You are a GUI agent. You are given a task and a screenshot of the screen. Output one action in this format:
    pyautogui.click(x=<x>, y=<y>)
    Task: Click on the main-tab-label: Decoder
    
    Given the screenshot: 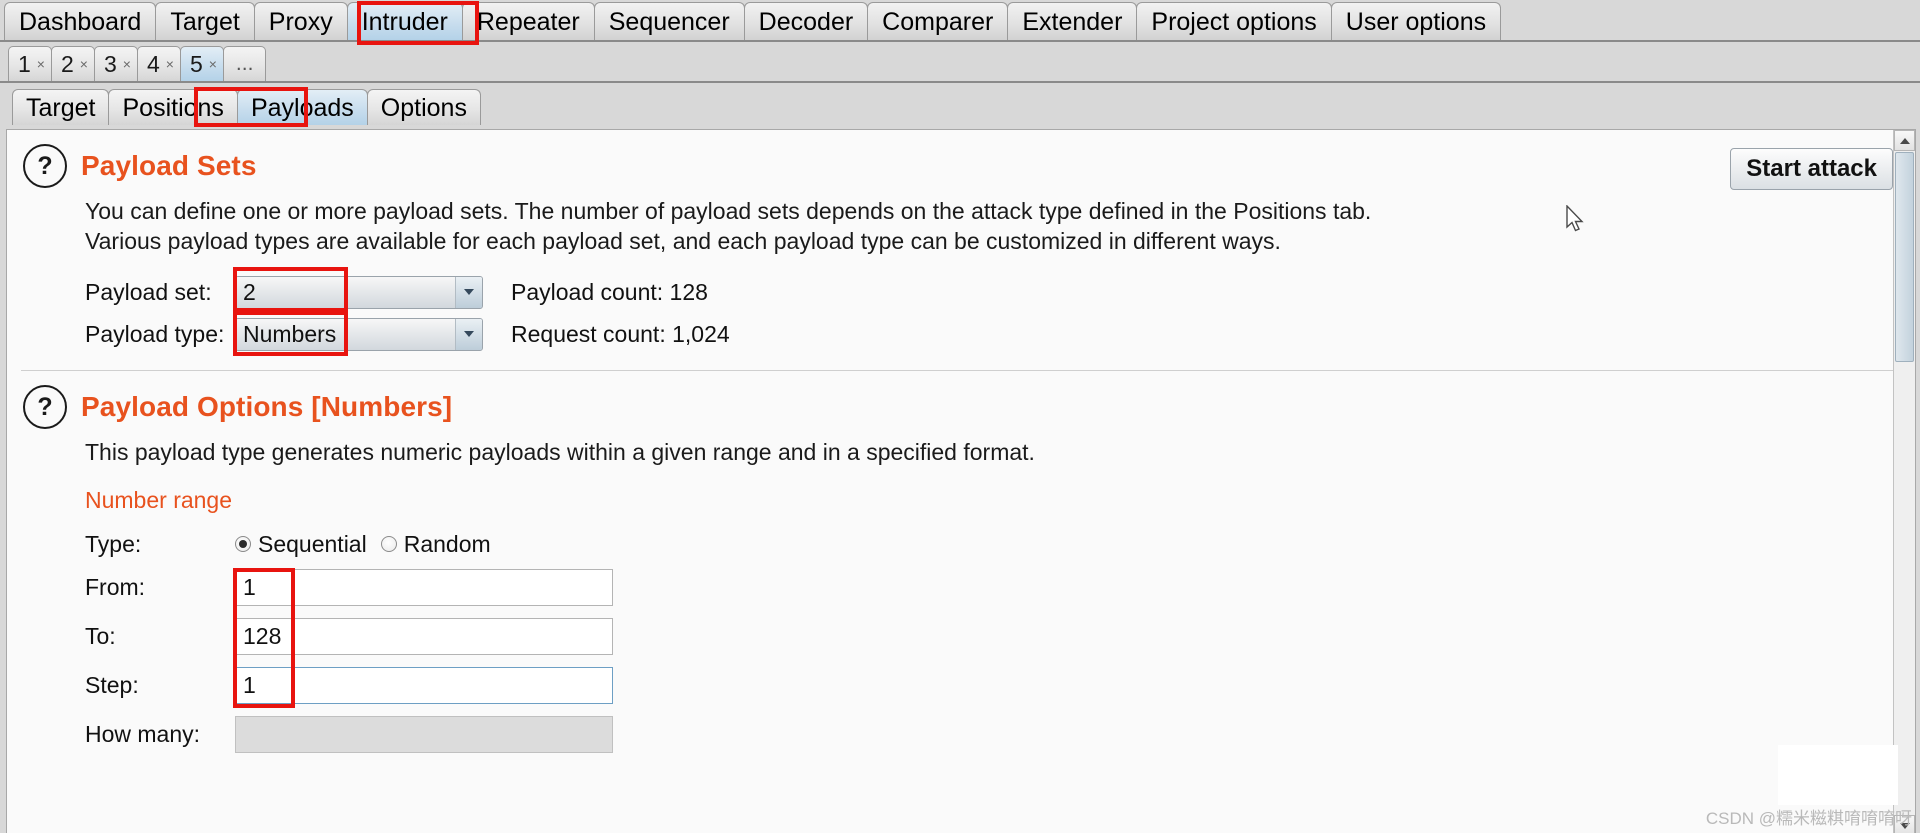 What is the action you would take?
    pyautogui.click(x=806, y=22)
    